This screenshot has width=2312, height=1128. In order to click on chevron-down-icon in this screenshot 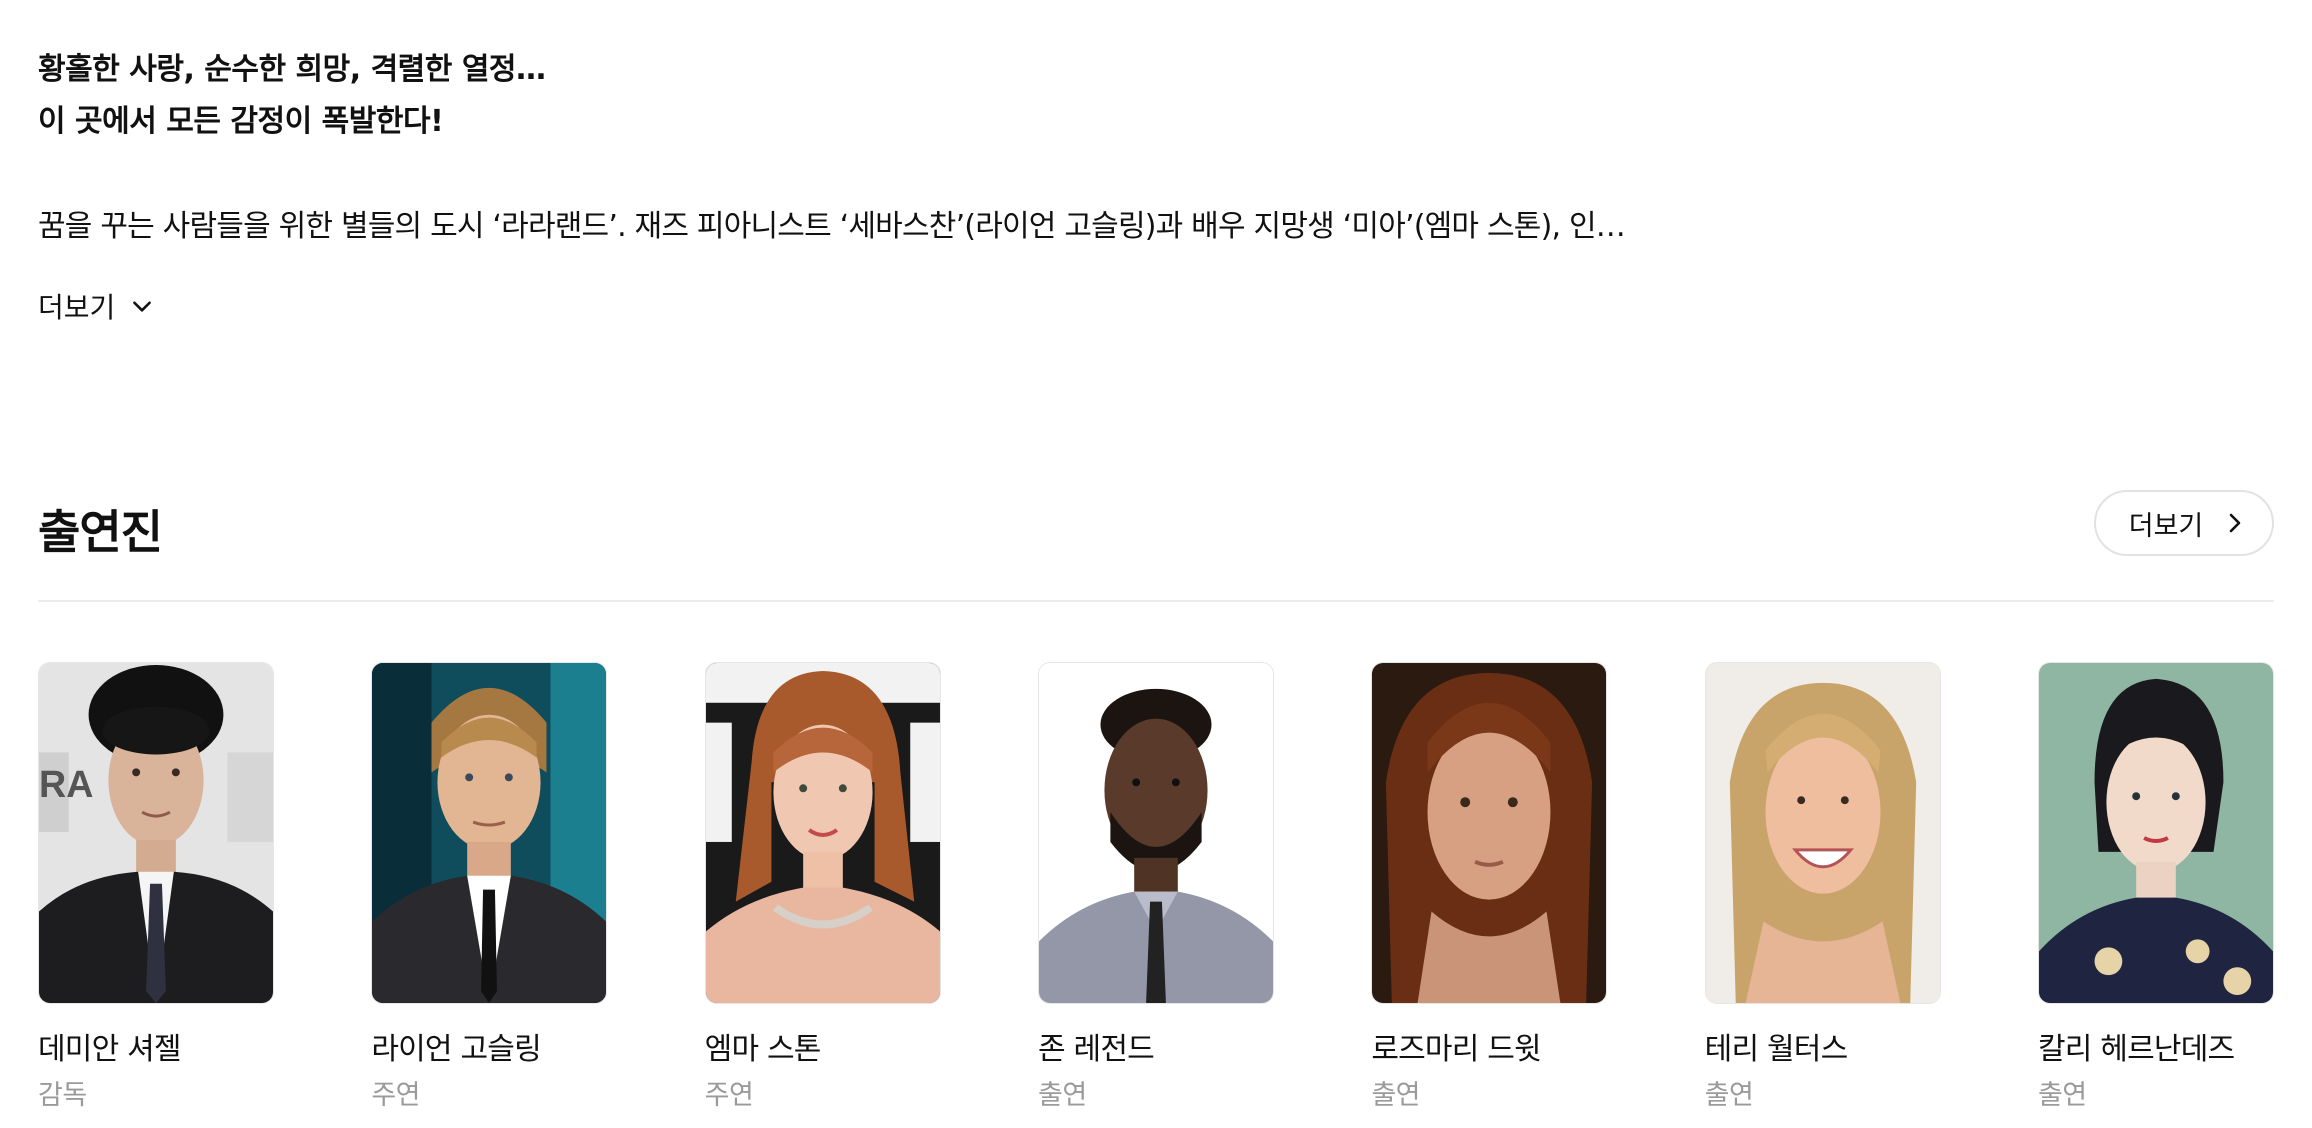, I will do `click(142, 306)`.